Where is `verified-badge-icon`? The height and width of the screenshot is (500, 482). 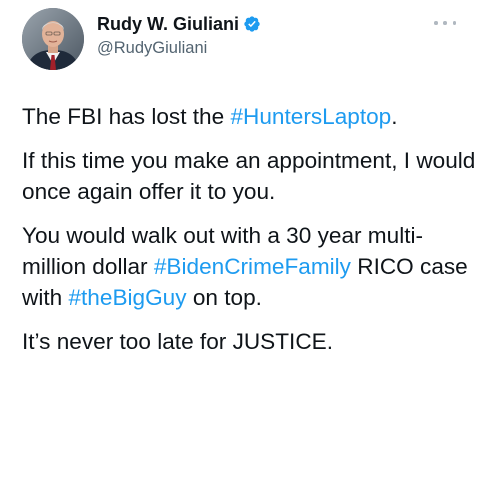 verified-badge-icon is located at coordinates (252, 24).